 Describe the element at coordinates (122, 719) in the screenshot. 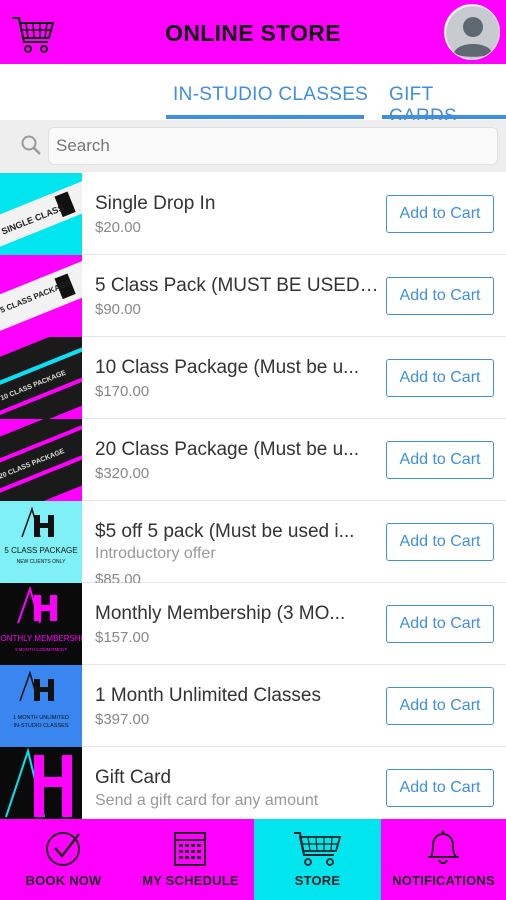

I see `product-price: $397.00` at that location.